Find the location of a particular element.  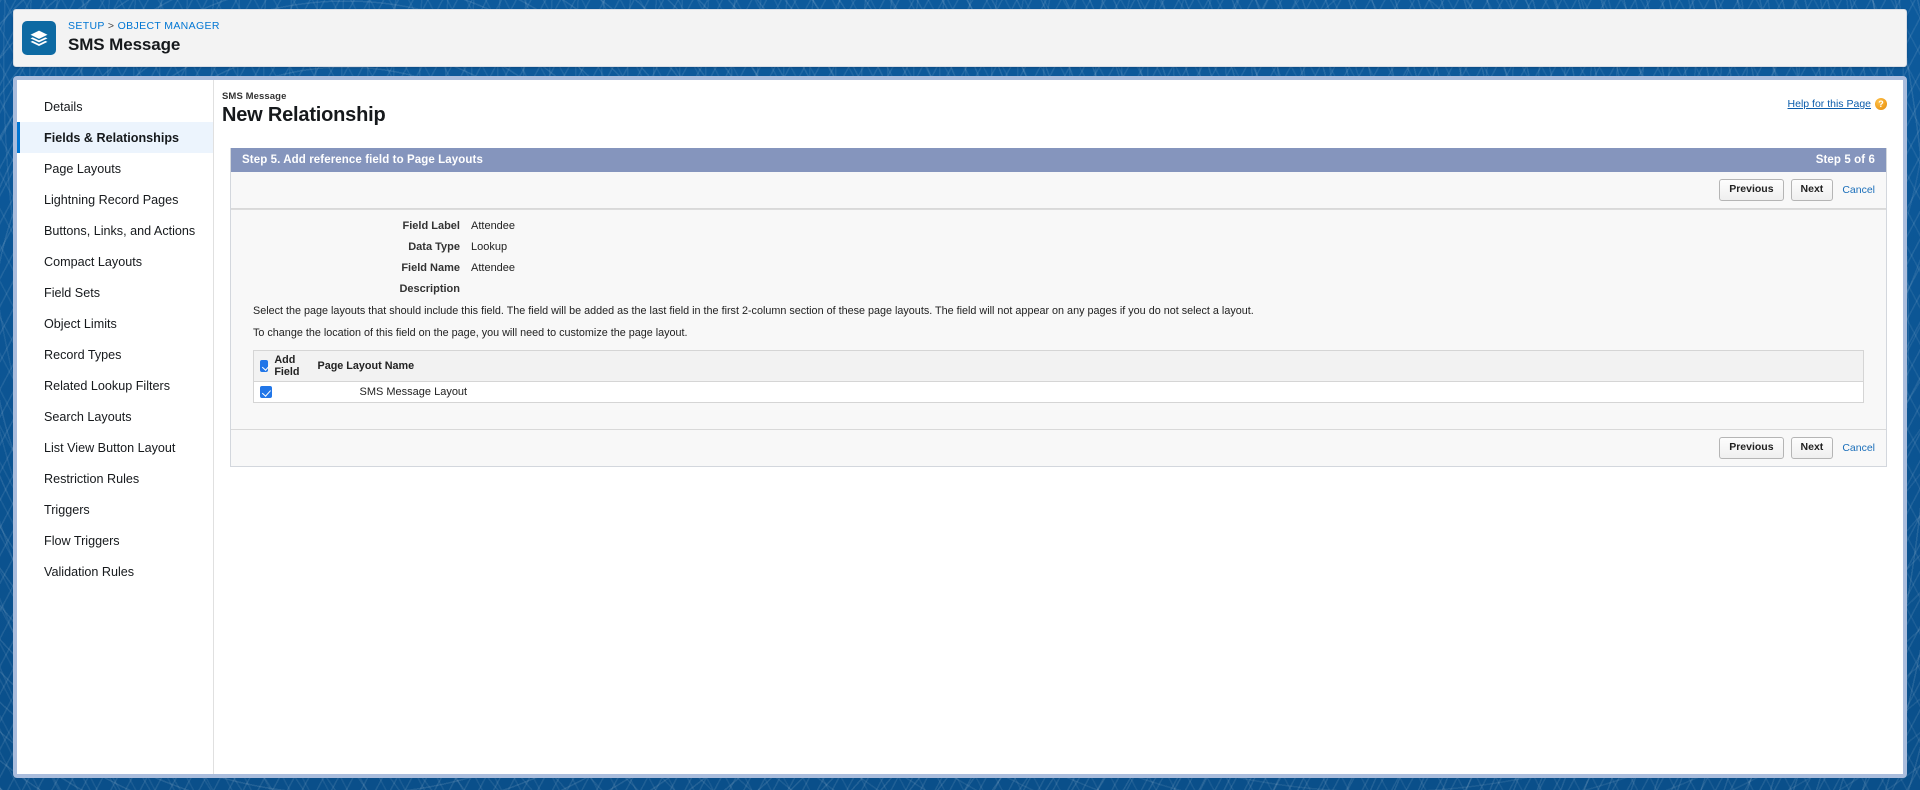

page-title: New Relationship is located at coordinates (304, 115).